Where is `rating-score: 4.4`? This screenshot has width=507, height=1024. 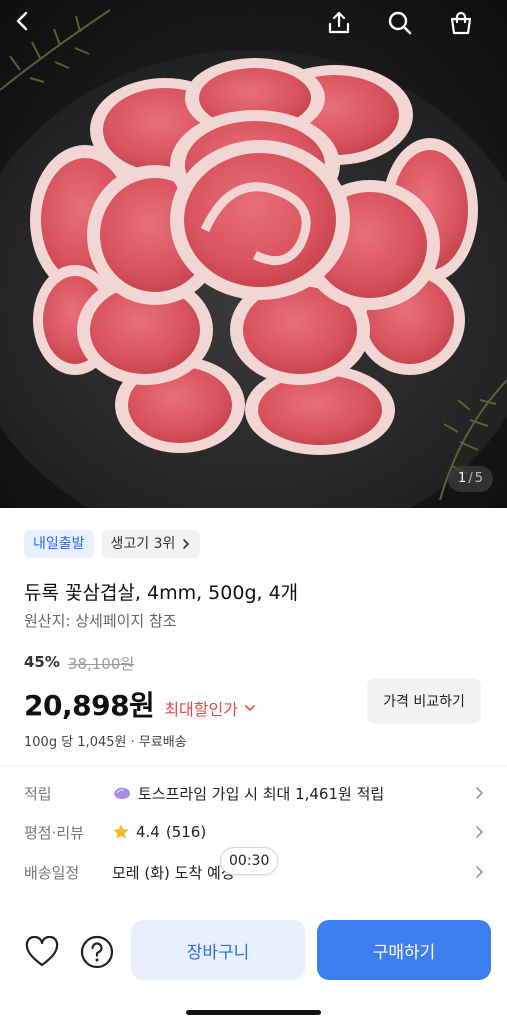
rating-score: 4.4 is located at coordinates (148, 832).